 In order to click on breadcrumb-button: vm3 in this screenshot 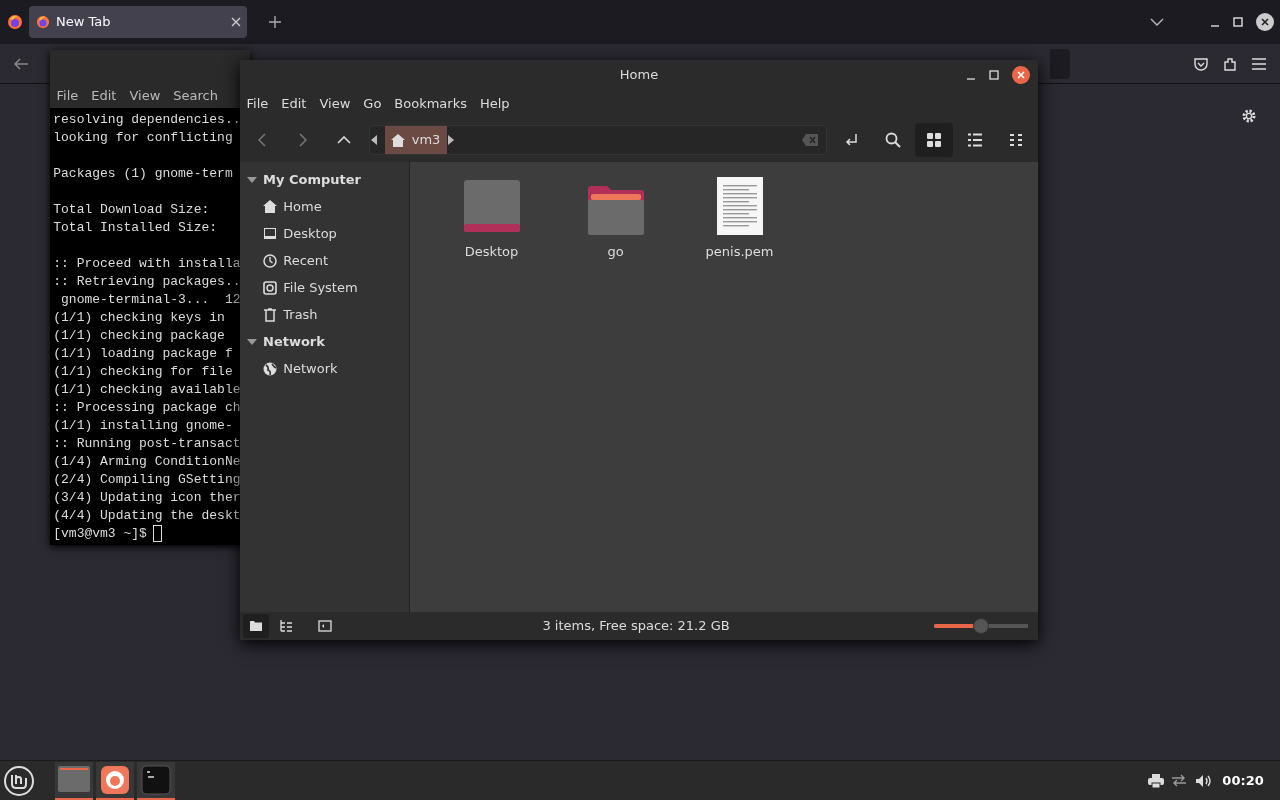, I will do `click(415, 140)`.